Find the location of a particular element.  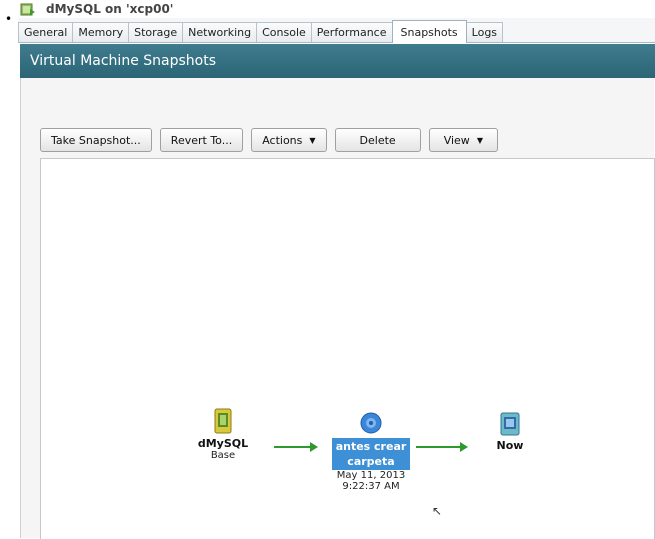

vm-base-icon is located at coordinates (223, 421).